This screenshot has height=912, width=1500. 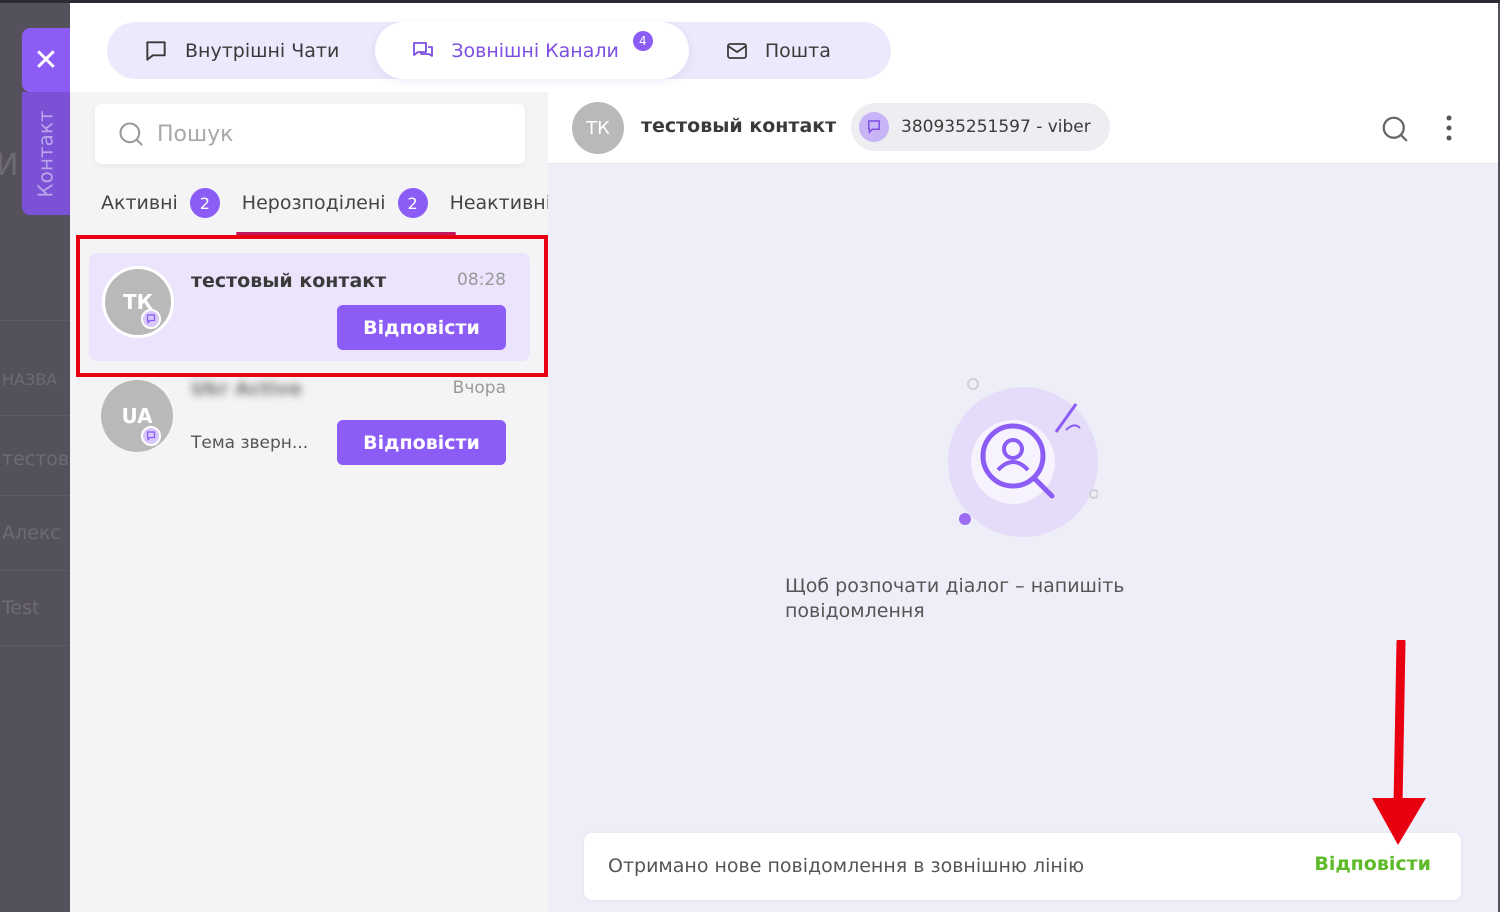 What do you see at coordinates (642, 41) in the screenshot?
I see `unread-badge: 4` at bounding box center [642, 41].